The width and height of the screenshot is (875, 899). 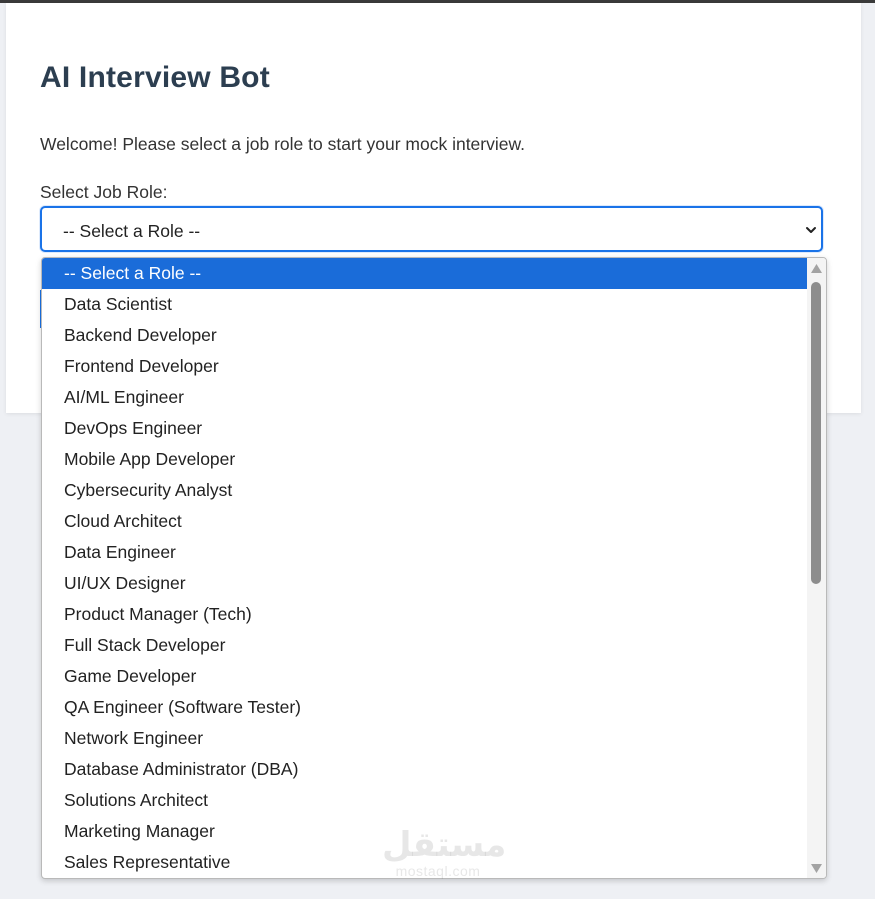 I want to click on job-role-select: -- Select a Role --, so click(x=431, y=229).